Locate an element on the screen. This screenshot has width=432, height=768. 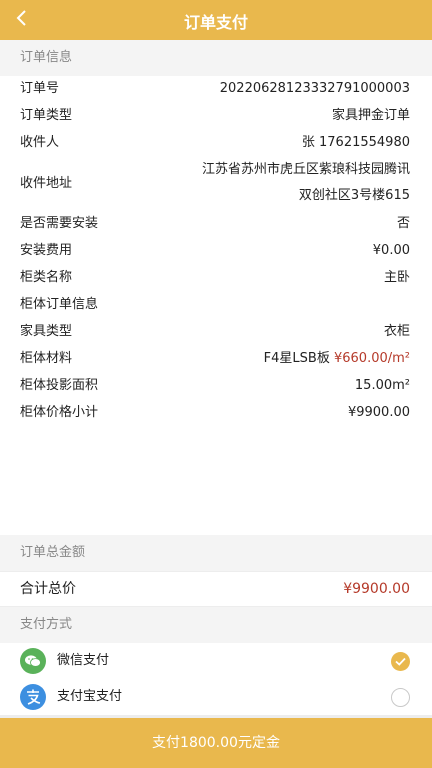
section-header-payment: 支付方式 is located at coordinates (216, 625).